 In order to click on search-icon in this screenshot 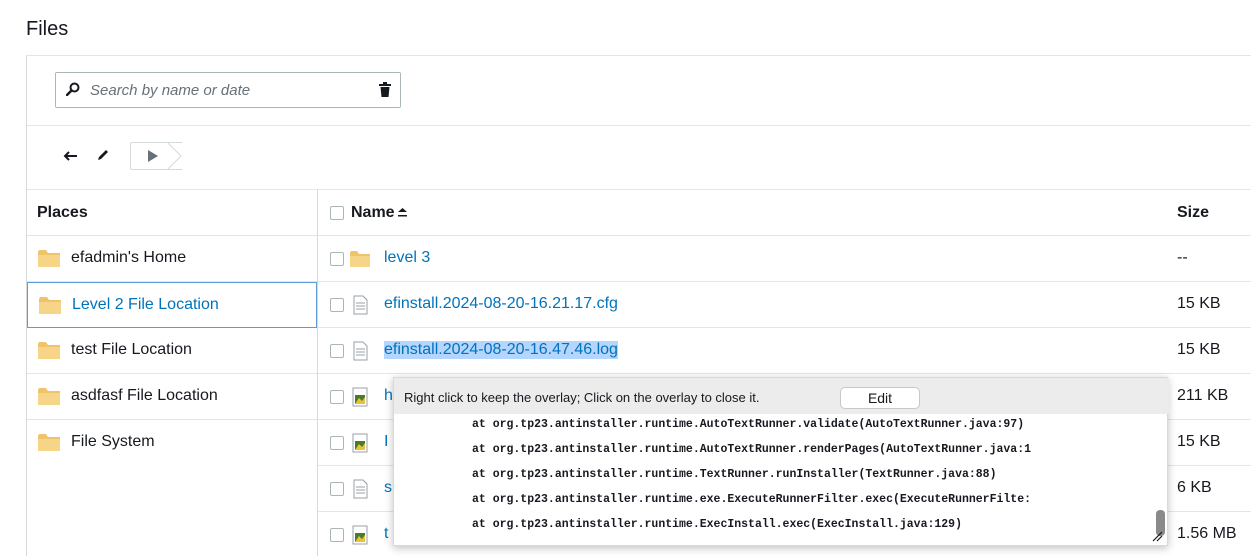, I will do `click(73, 89)`.